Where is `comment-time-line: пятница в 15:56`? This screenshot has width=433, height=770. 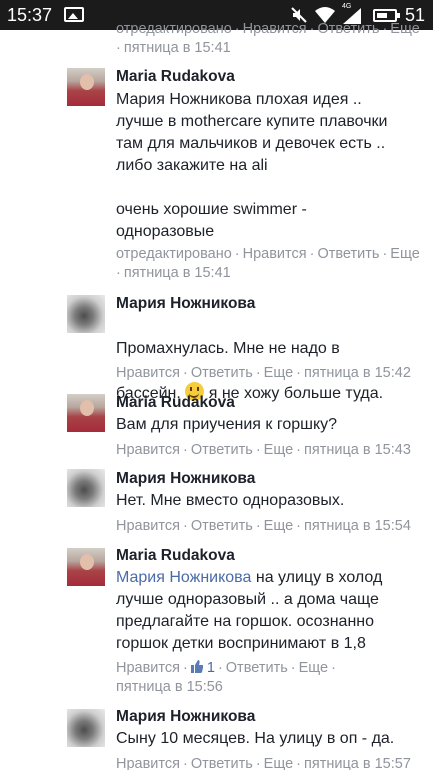
comment-time-line: пятница в 15:56 is located at coordinates (169, 687).